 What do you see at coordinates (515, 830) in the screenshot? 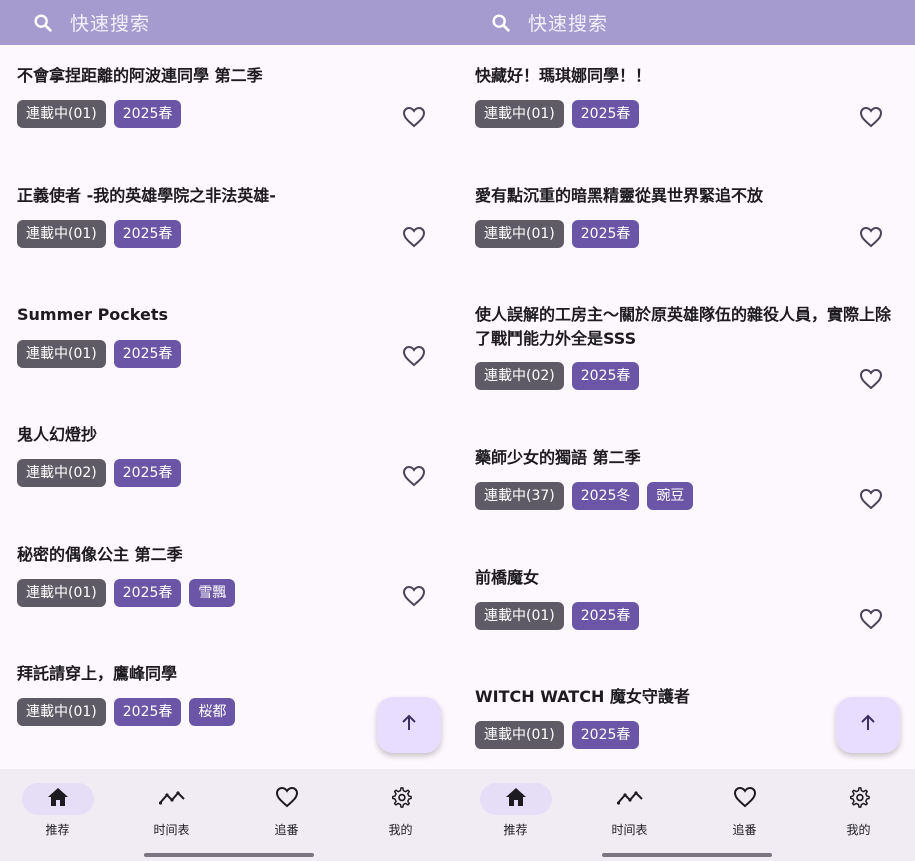
I see `nav-label: 推荐` at bounding box center [515, 830].